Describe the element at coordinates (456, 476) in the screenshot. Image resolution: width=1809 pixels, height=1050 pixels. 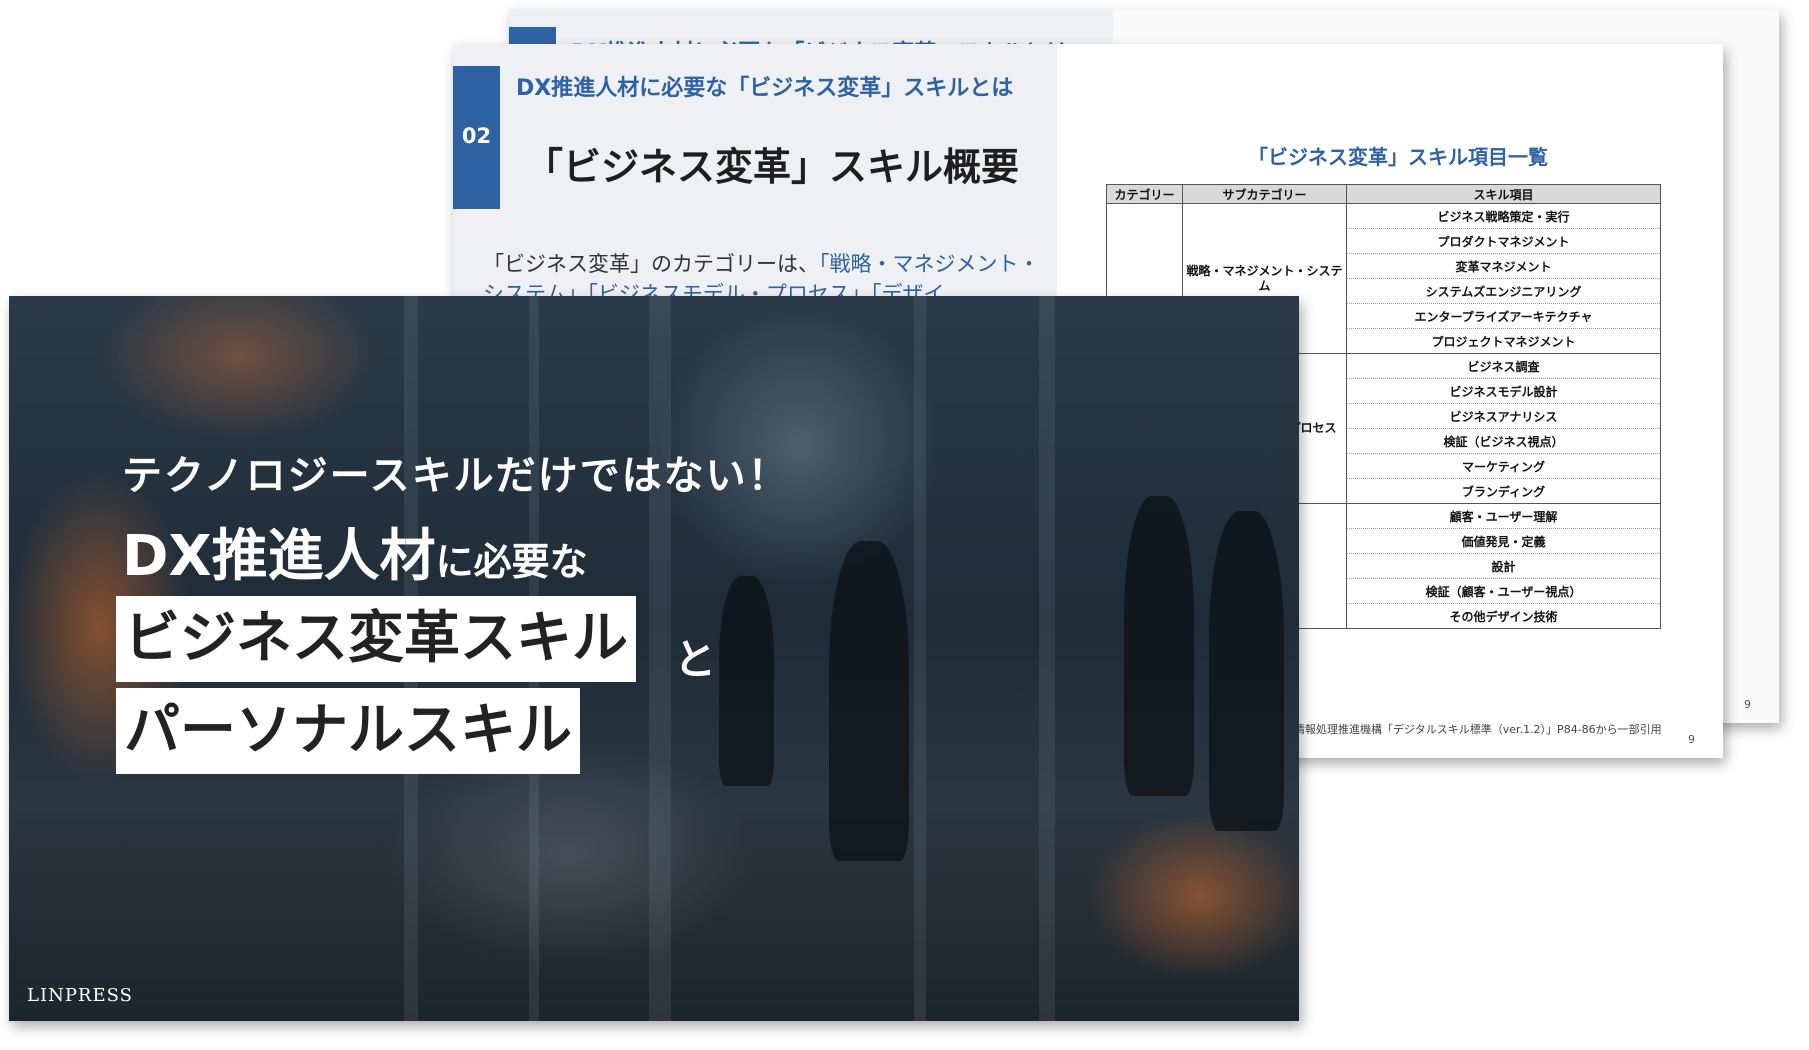
I see `cover-headline-line1: テクノロジースキルだけではない！` at that location.